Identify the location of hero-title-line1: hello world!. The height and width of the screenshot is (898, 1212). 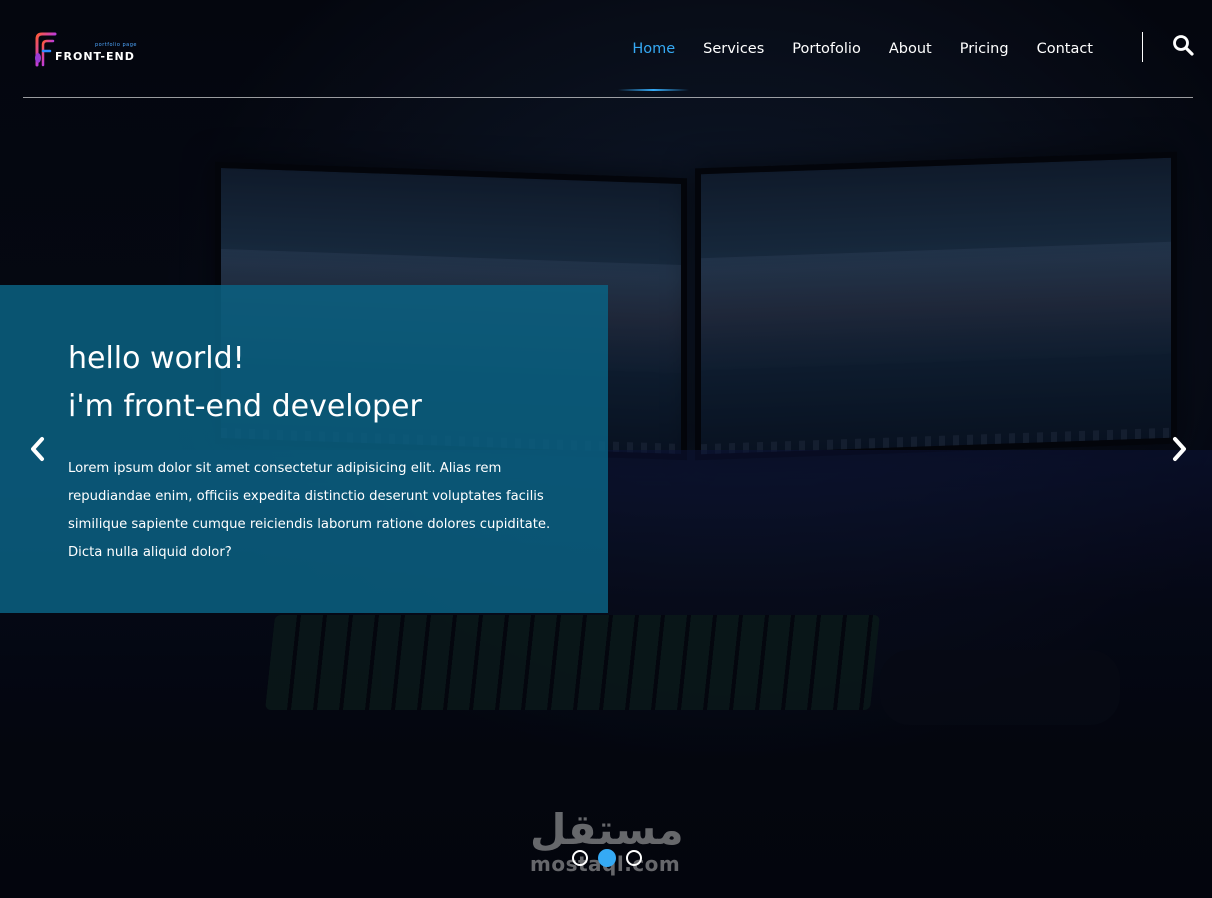
(156, 358).